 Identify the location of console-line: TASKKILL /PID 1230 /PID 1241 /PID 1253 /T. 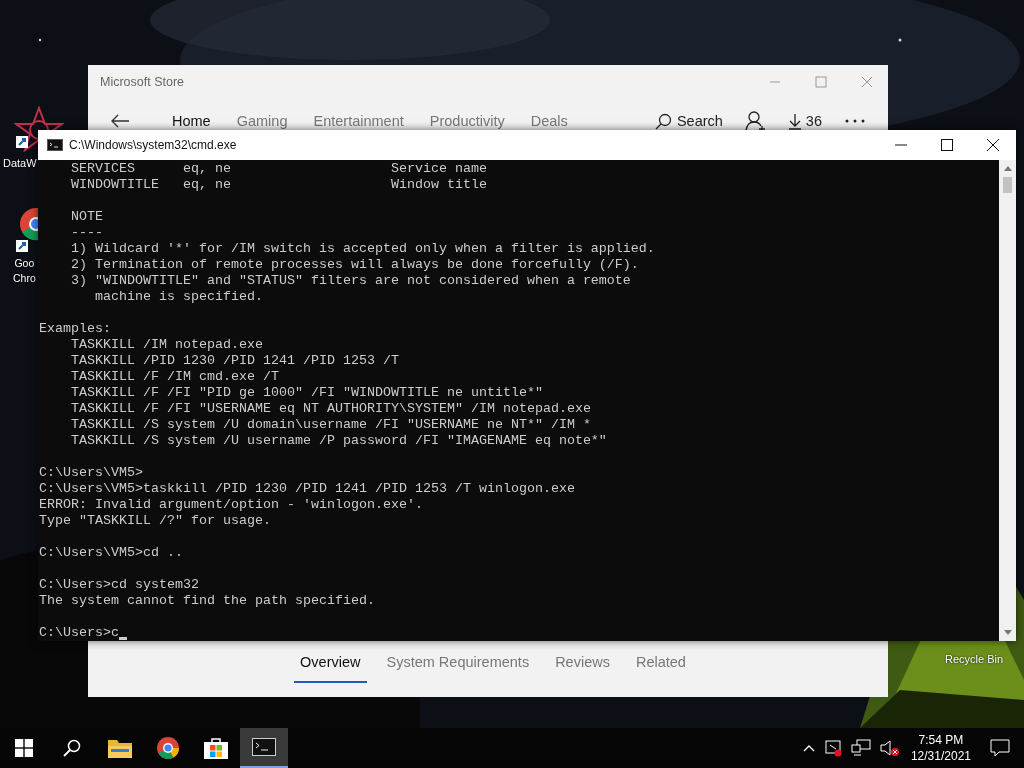
(234, 361).